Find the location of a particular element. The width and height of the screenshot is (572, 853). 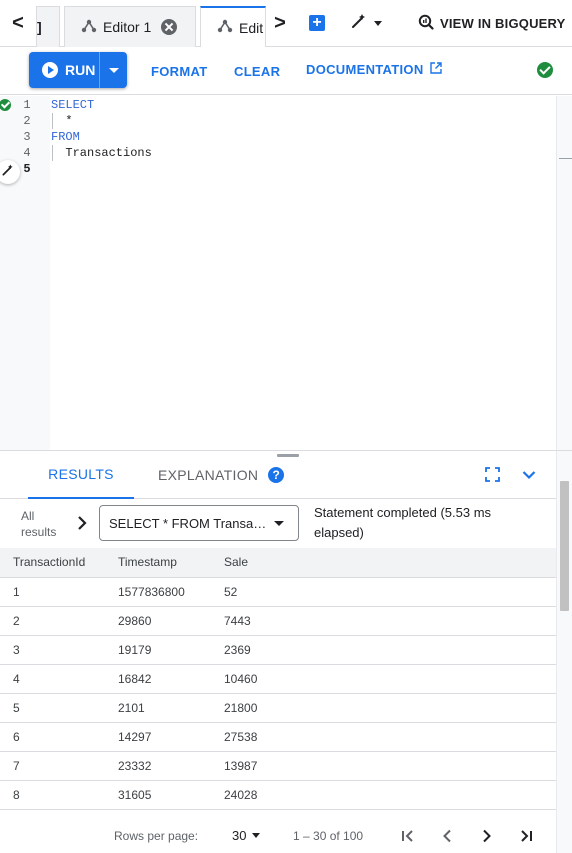

query-valid-check-icon is located at coordinates (545, 70).